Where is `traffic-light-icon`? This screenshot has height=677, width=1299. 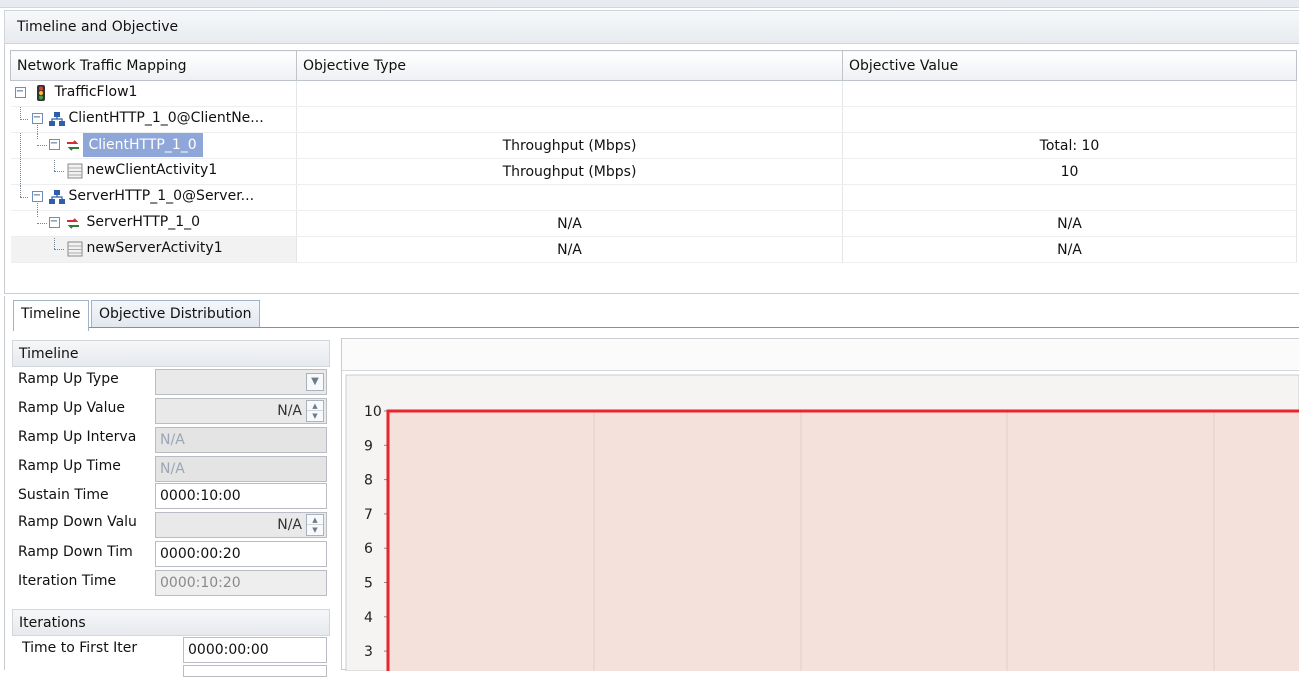
traffic-light-icon is located at coordinates (40, 93).